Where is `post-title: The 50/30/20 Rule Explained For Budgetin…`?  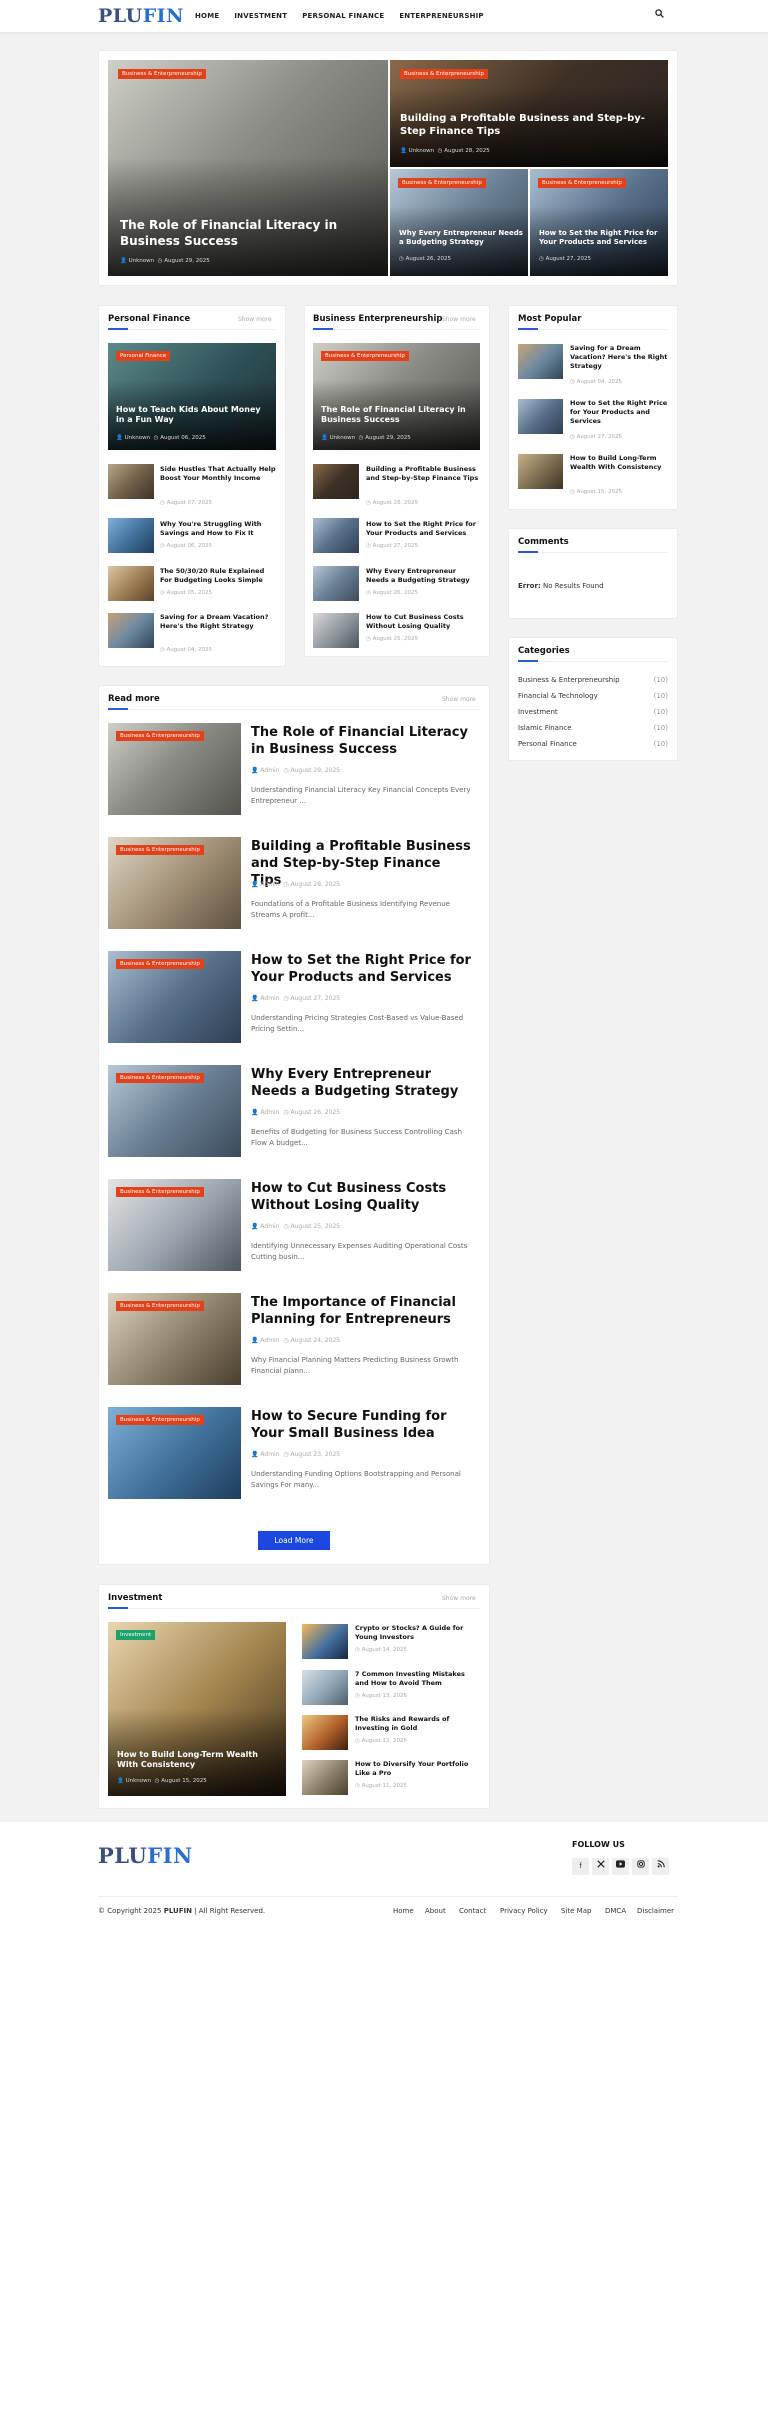 post-title: The 50/30/20 Rule Explained For Budgetin… is located at coordinates (218, 576).